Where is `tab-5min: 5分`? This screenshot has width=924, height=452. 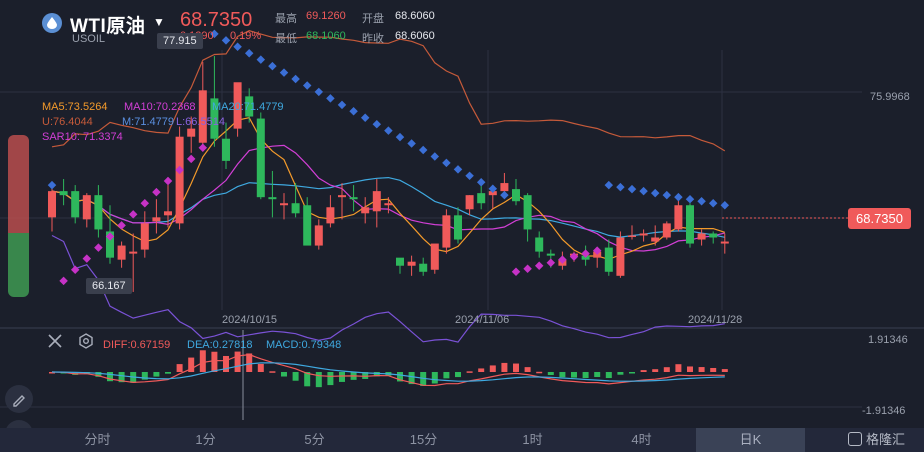 tab-5min: 5分 is located at coordinates (314, 440).